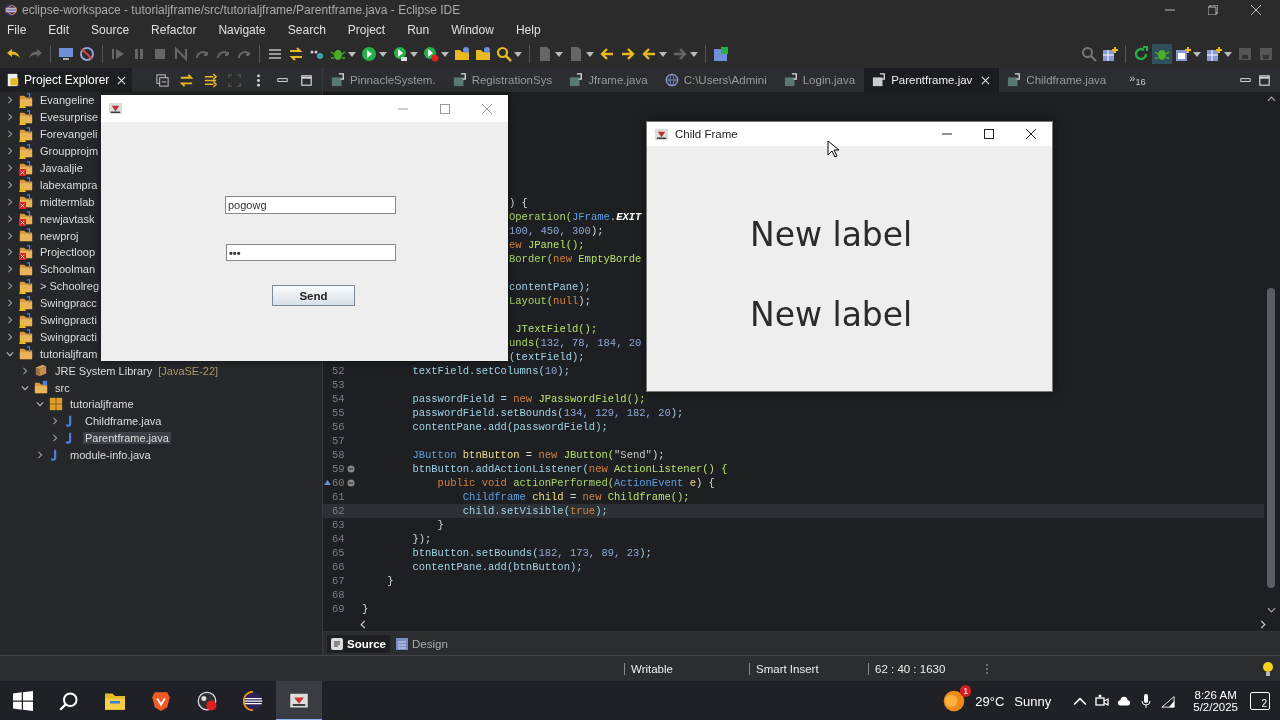 Image resolution: width=1280 pixels, height=720 pixels. Describe the element at coordinates (310, 205) in the screenshot. I see `text-field: pogowg` at that location.